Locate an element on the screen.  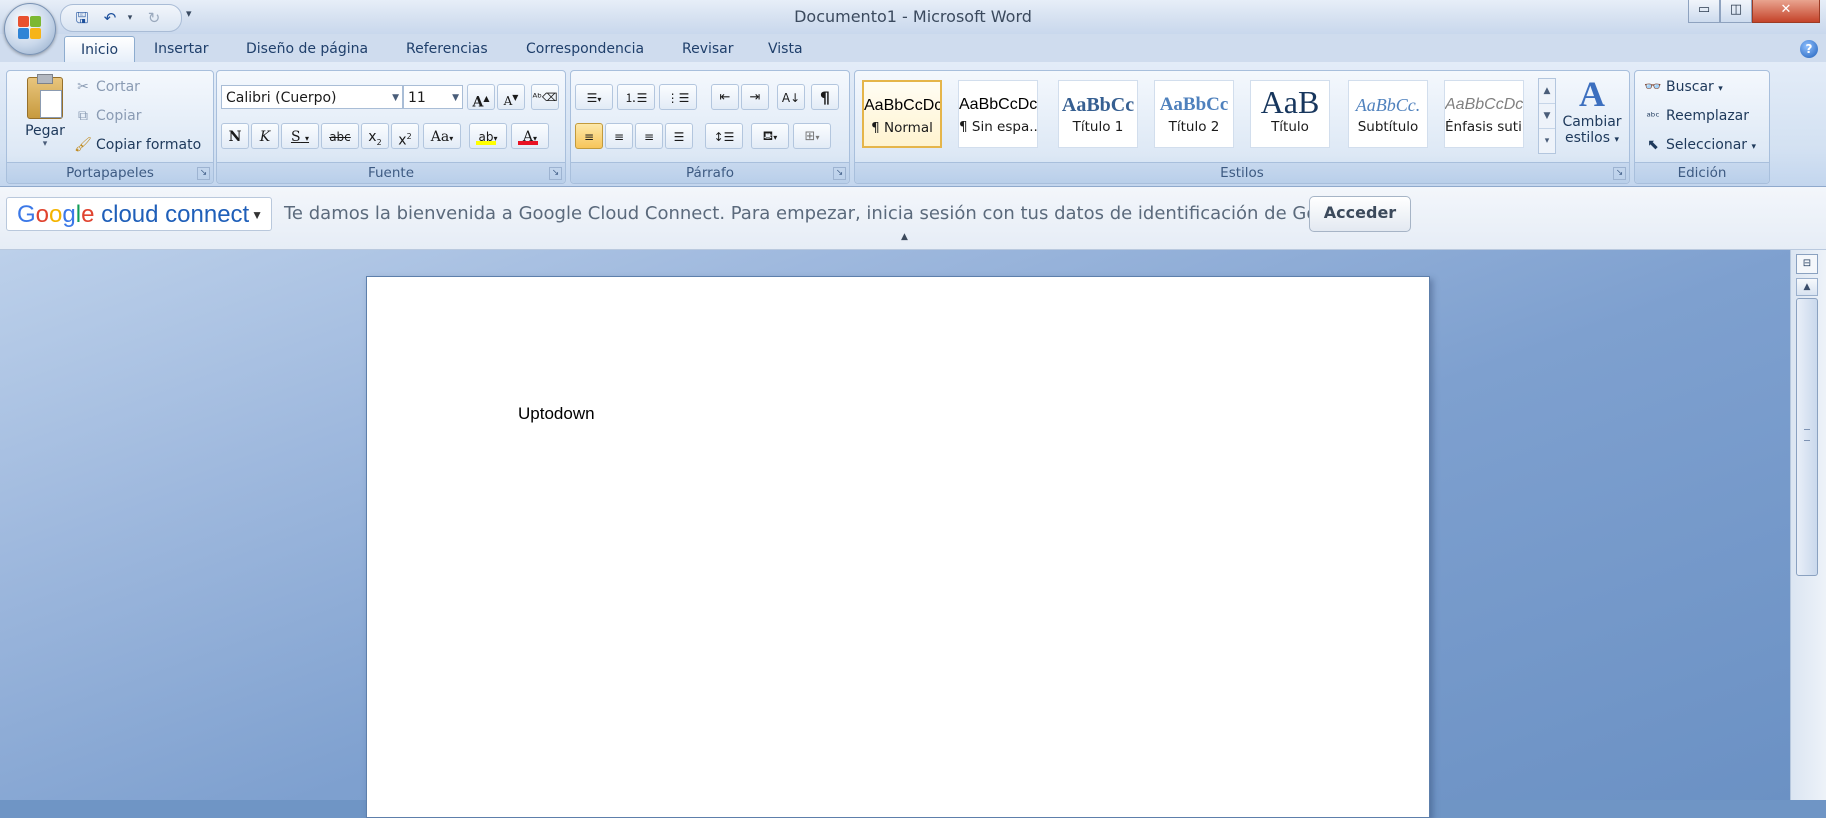
subscript-button: x2 is located at coordinates (375, 136).